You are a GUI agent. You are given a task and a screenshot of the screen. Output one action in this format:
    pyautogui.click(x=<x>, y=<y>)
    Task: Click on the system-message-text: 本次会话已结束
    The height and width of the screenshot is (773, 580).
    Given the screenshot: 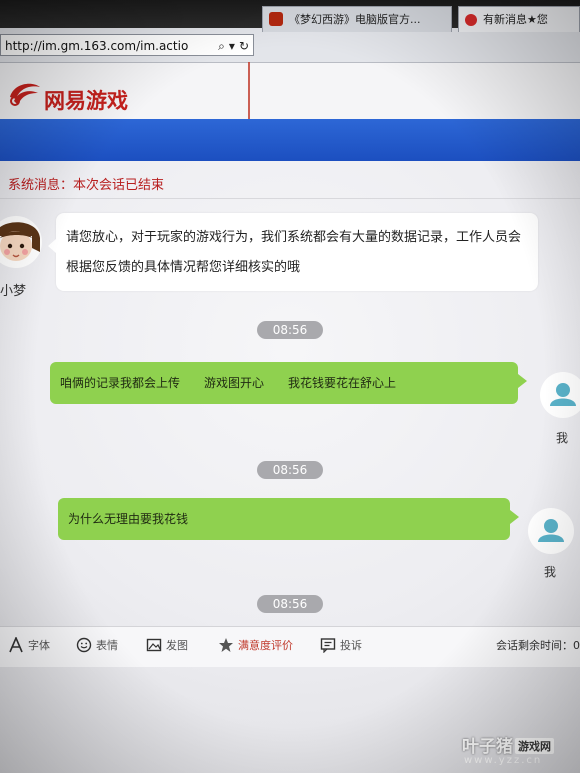 What is the action you would take?
    pyautogui.click(x=119, y=185)
    